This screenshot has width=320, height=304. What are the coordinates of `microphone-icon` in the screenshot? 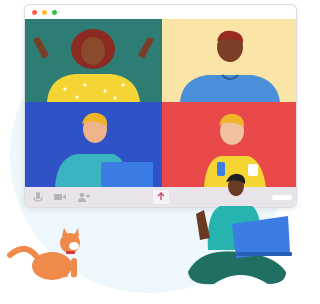 It's located at (38, 197).